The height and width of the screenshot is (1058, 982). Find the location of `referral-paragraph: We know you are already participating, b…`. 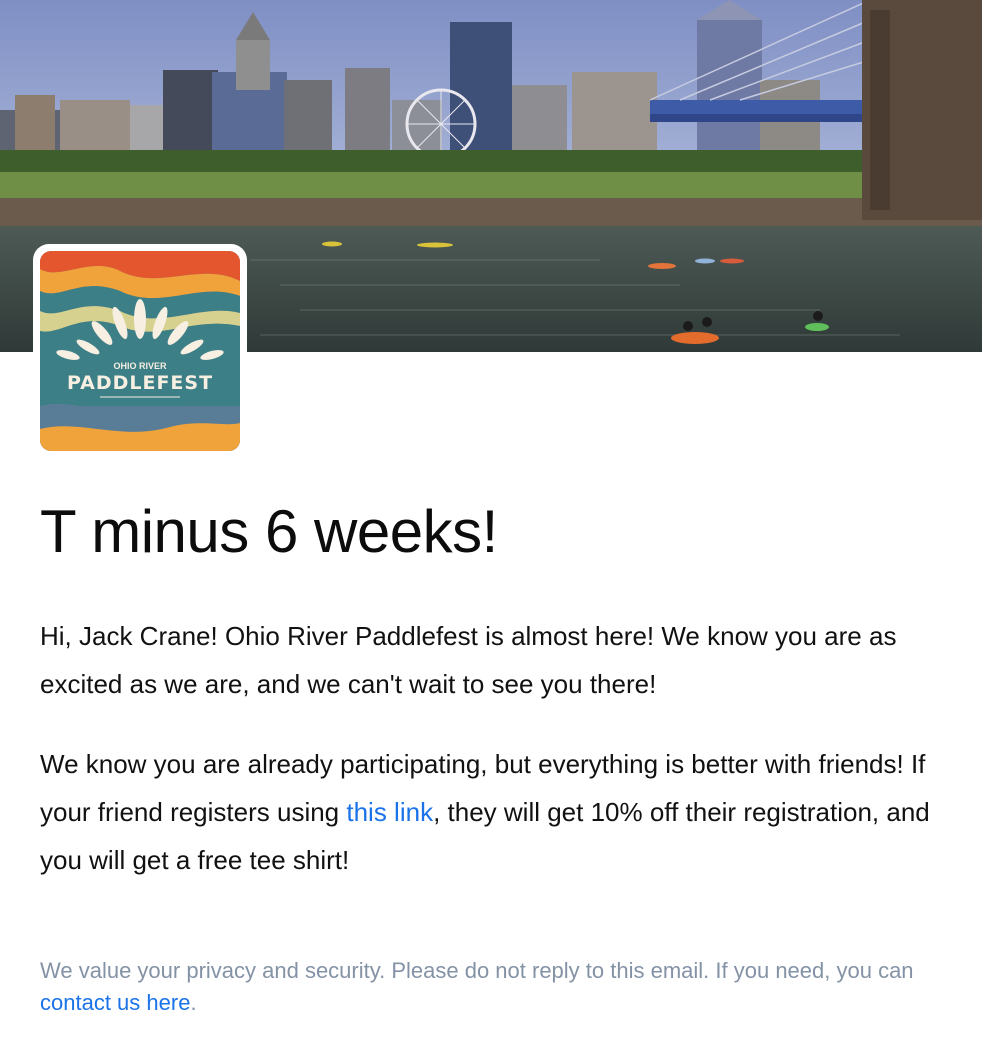

referral-paragraph: We know you are already participating, b… is located at coordinates (492, 812).